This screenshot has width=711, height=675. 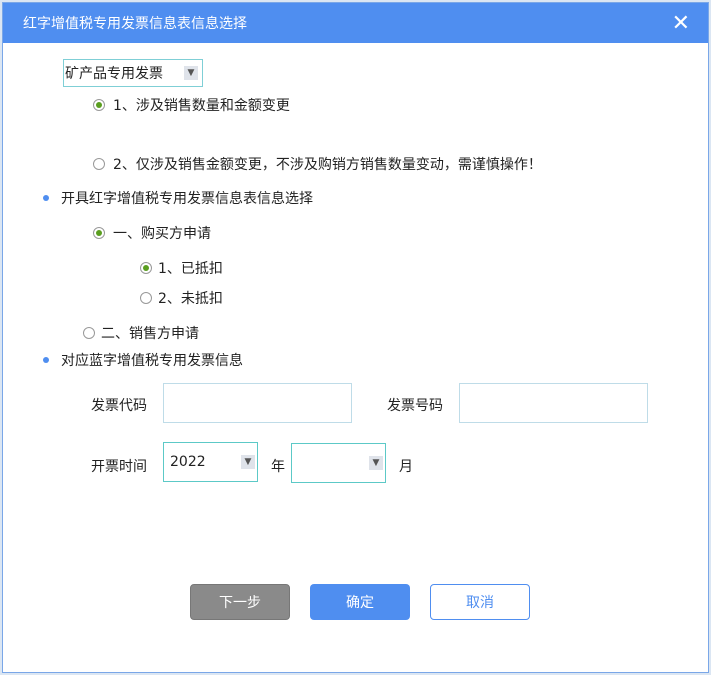 What do you see at coordinates (327, 165) in the screenshot?
I see `opt2-label: 2、仅涉及销售金额变更，不涉及购销方销售数量变动，需谨慎操作！` at bounding box center [327, 165].